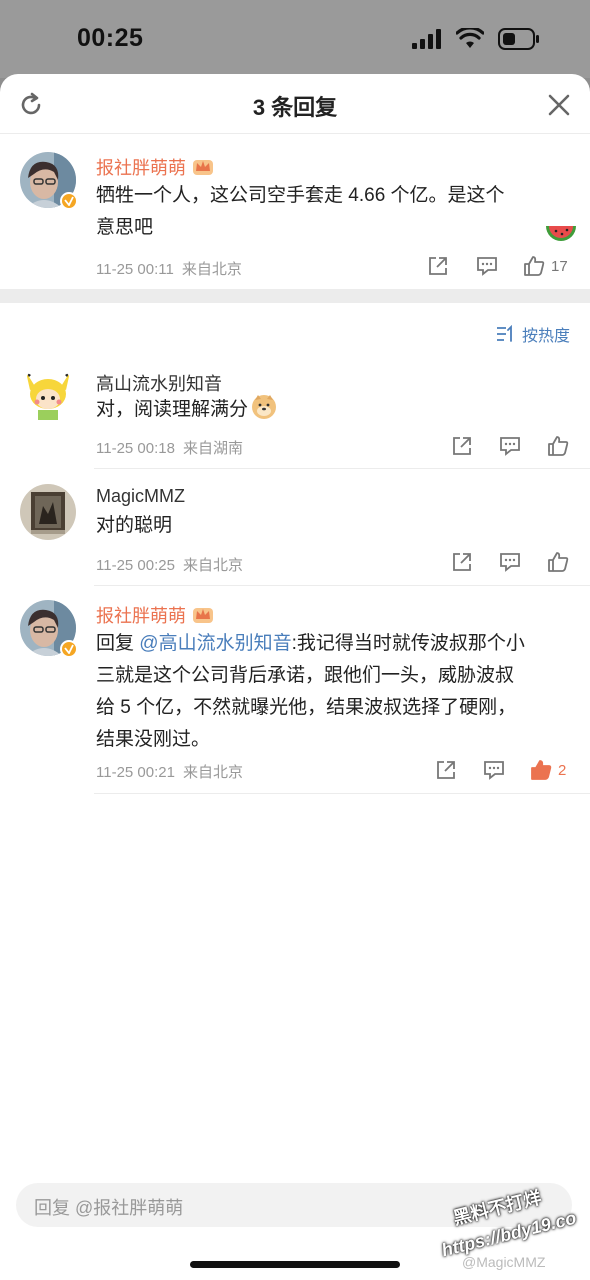 The width and height of the screenshot is (590, 1280). Describe the element at coordinates (211, 269) in the screenshot. I see `comment-location: 来自北京` at that location.